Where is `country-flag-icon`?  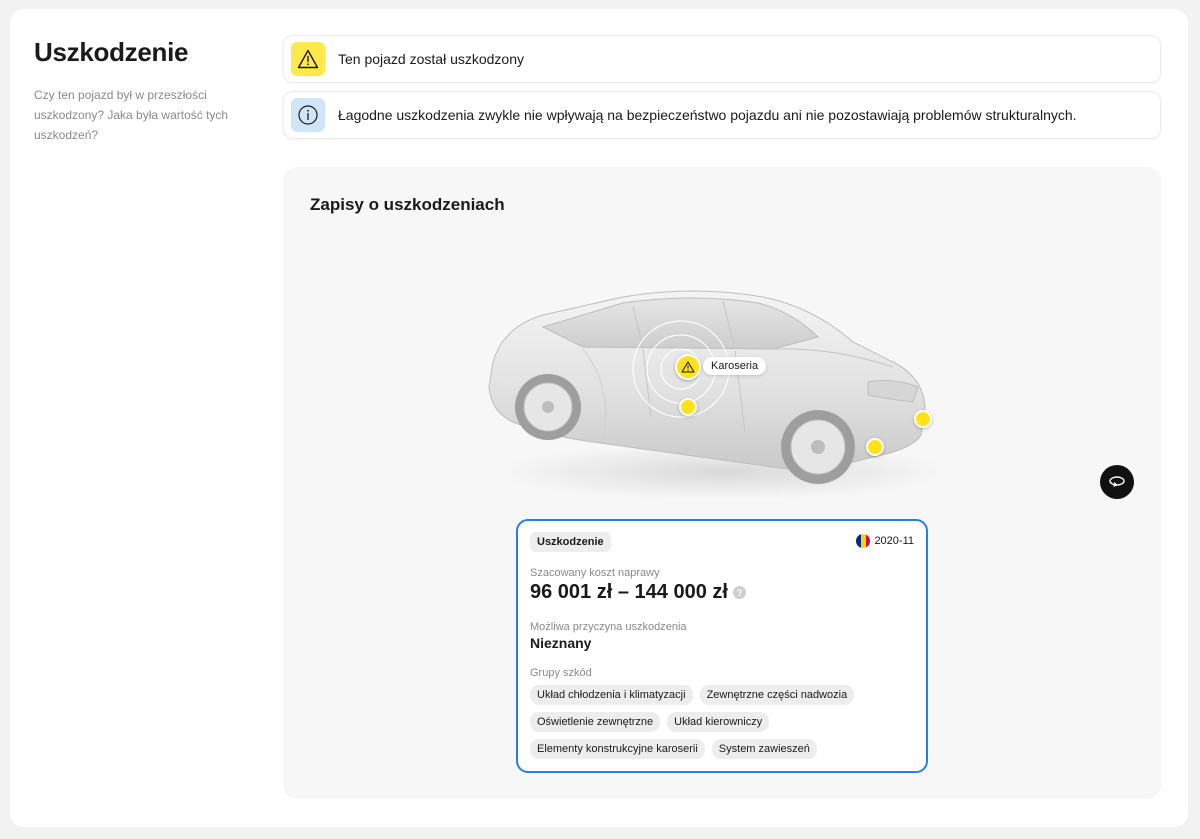
country-flag-icon is located at coordinates (863, 541).